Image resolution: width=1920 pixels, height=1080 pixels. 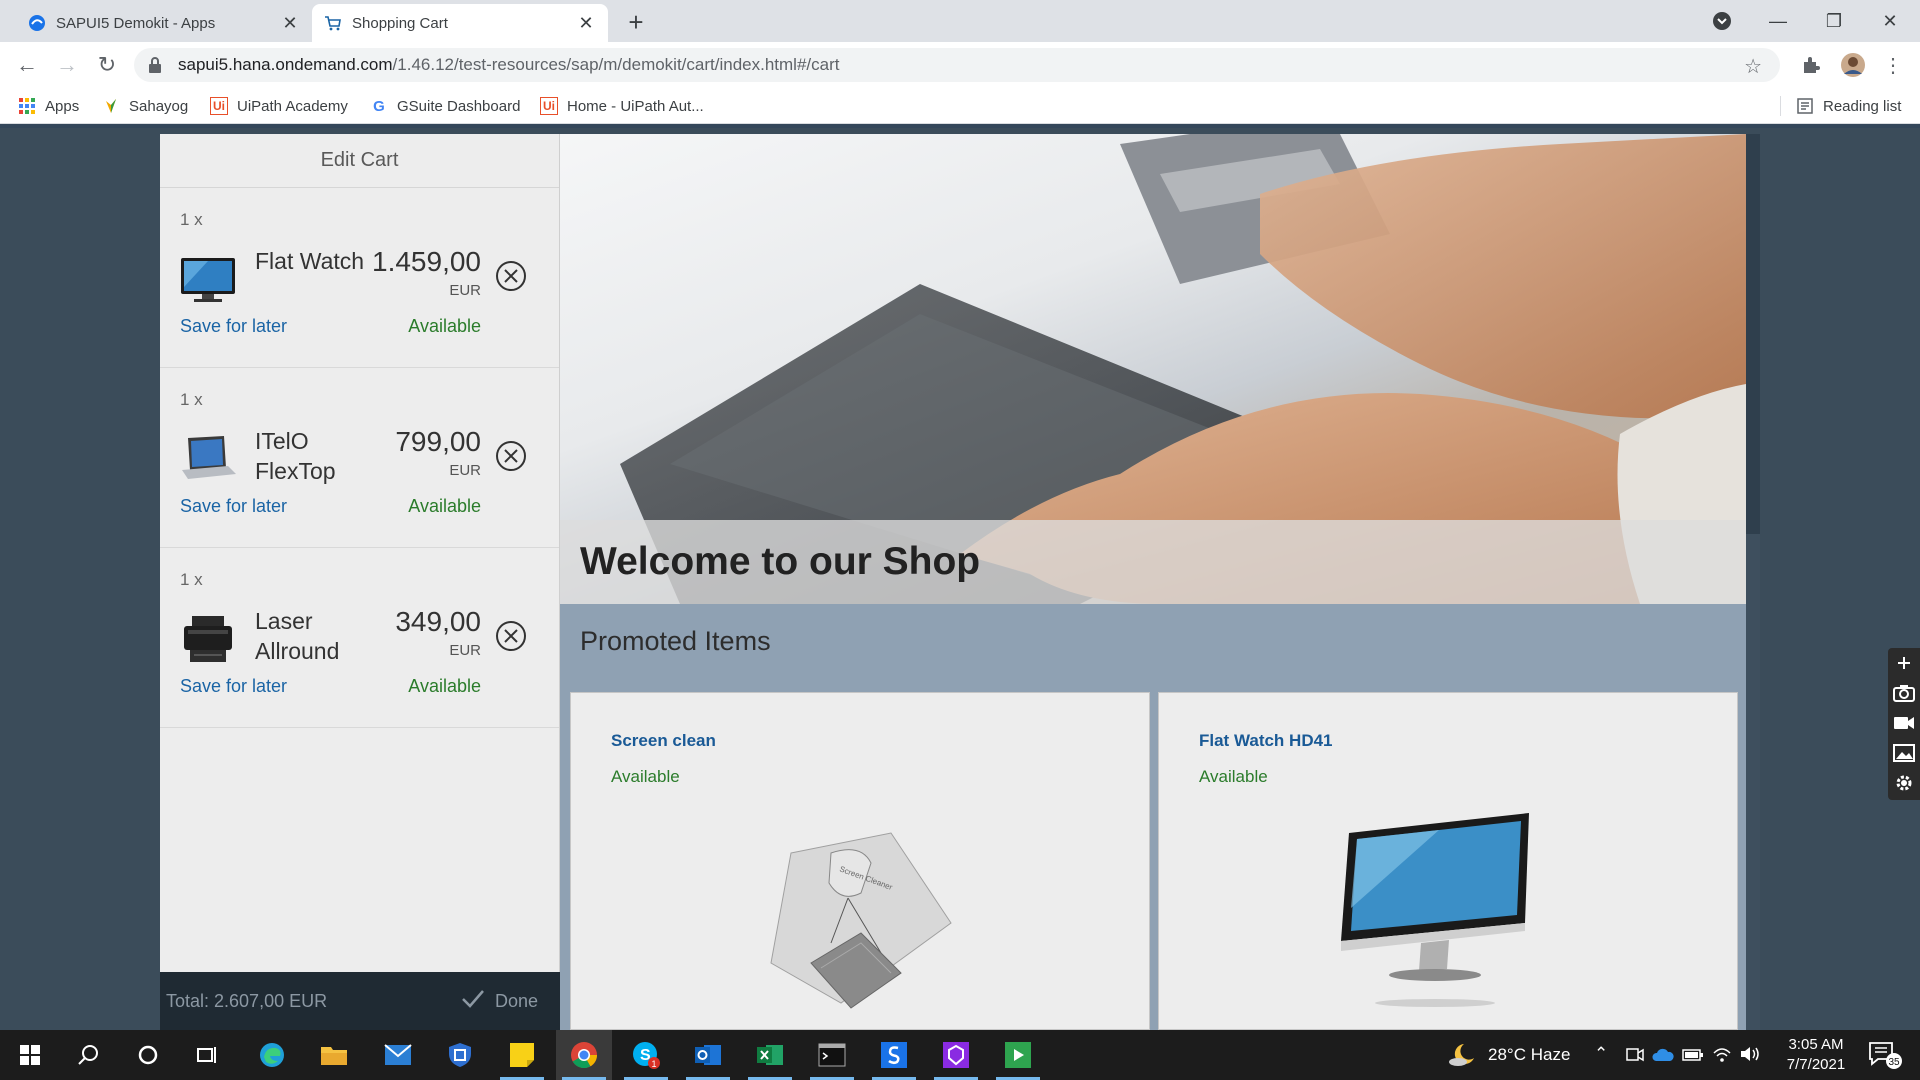 What do you see at coordinates (832, 1055) in the screenshot?
I see `terminal-icon` at bounding box center [832, 1055].